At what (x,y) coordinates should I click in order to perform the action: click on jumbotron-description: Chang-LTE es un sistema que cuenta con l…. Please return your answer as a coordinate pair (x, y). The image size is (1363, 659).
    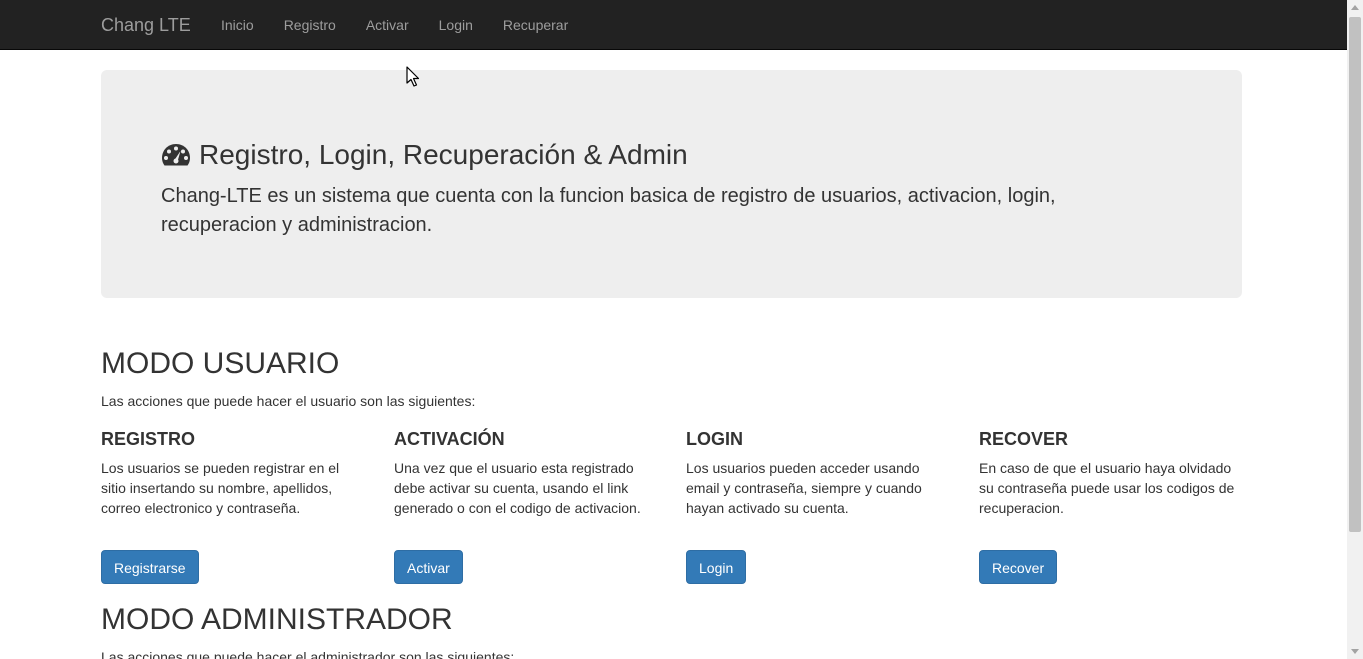
    Looking at the image, I should click on (608, 210).